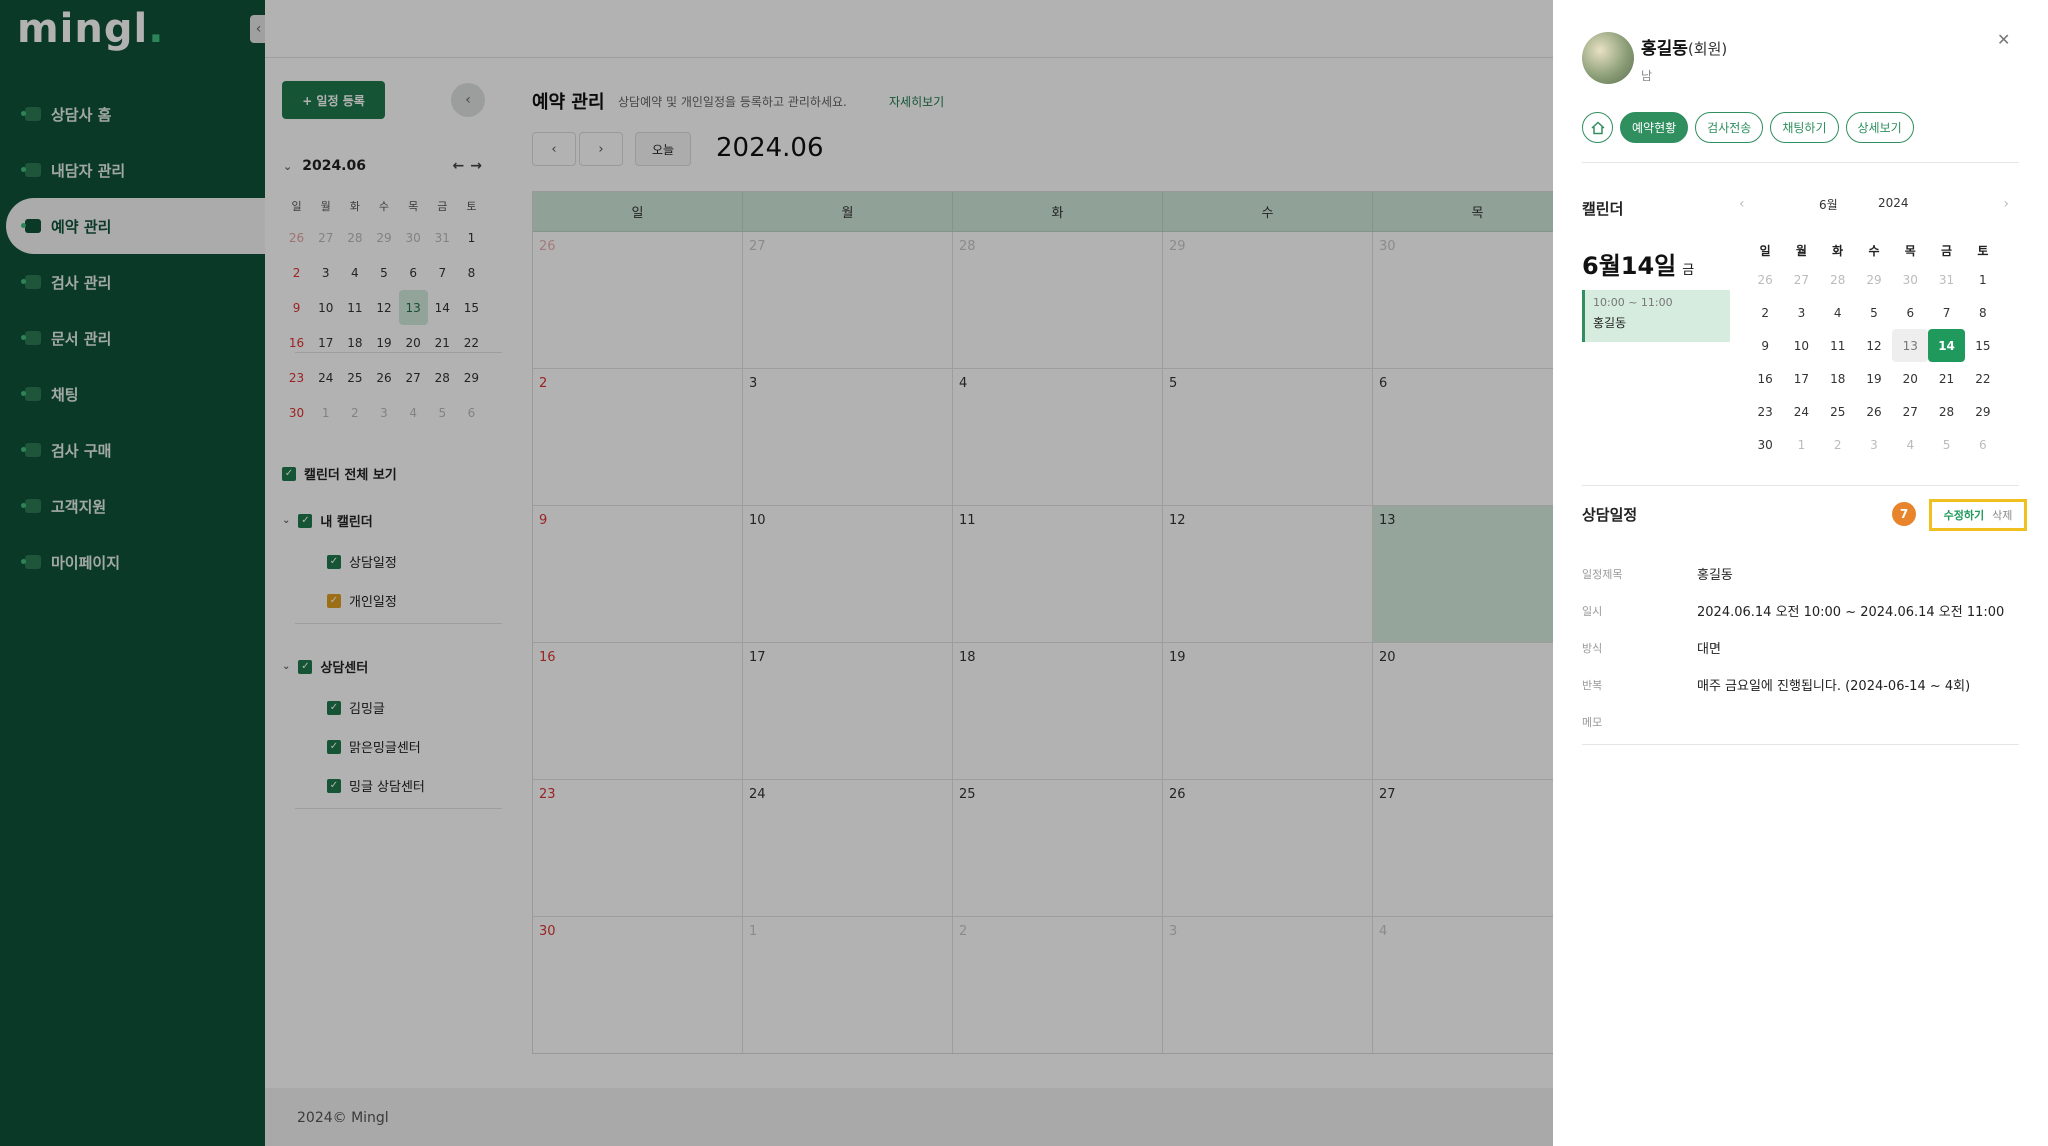 The image size is (2048, 1146). Describe the element at coordinates (1608, 58) in the screenshot. I see `avatar` at that location.